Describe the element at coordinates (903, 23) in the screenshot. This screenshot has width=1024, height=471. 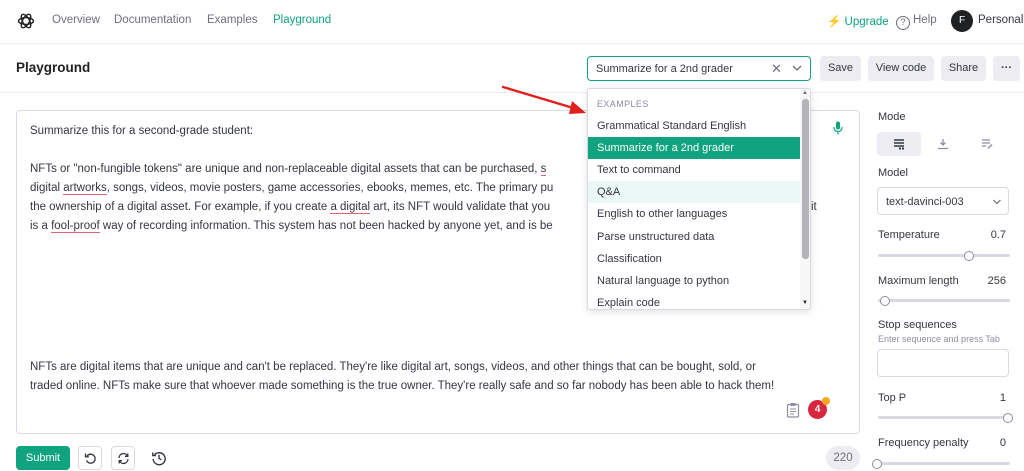
I see `question-icon: ?` at that location.